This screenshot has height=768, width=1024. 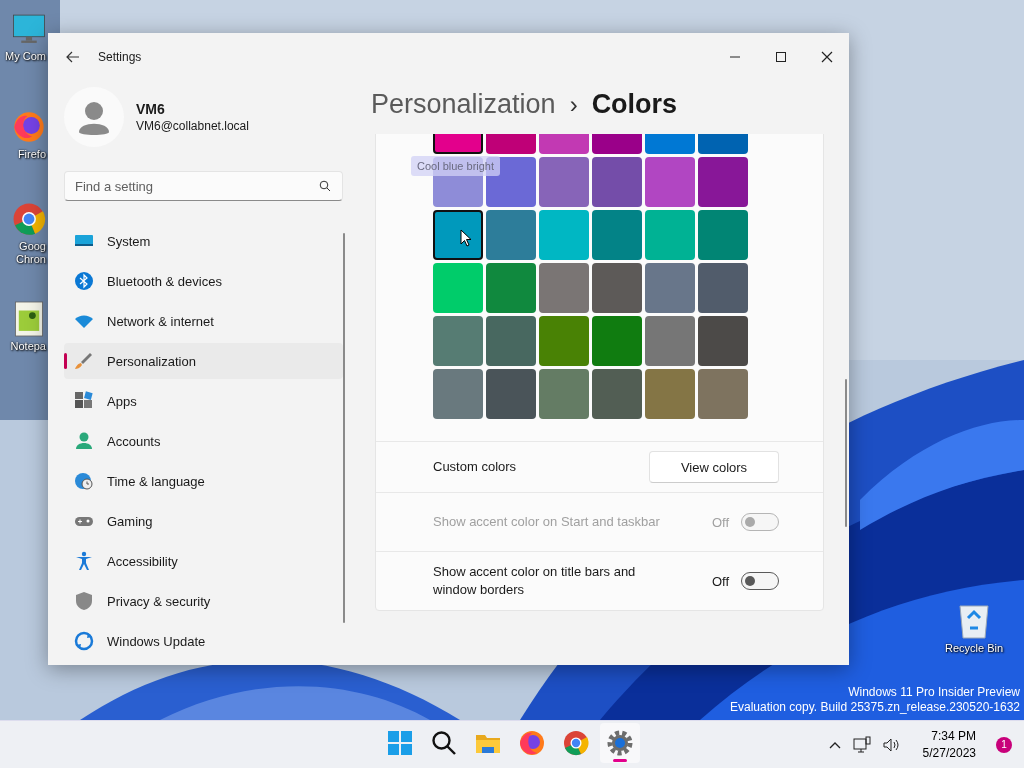 What do you see at coordinates (634, 104) in the screenshot?
I see `page-title: Colors` at bounding box center [634, 104].